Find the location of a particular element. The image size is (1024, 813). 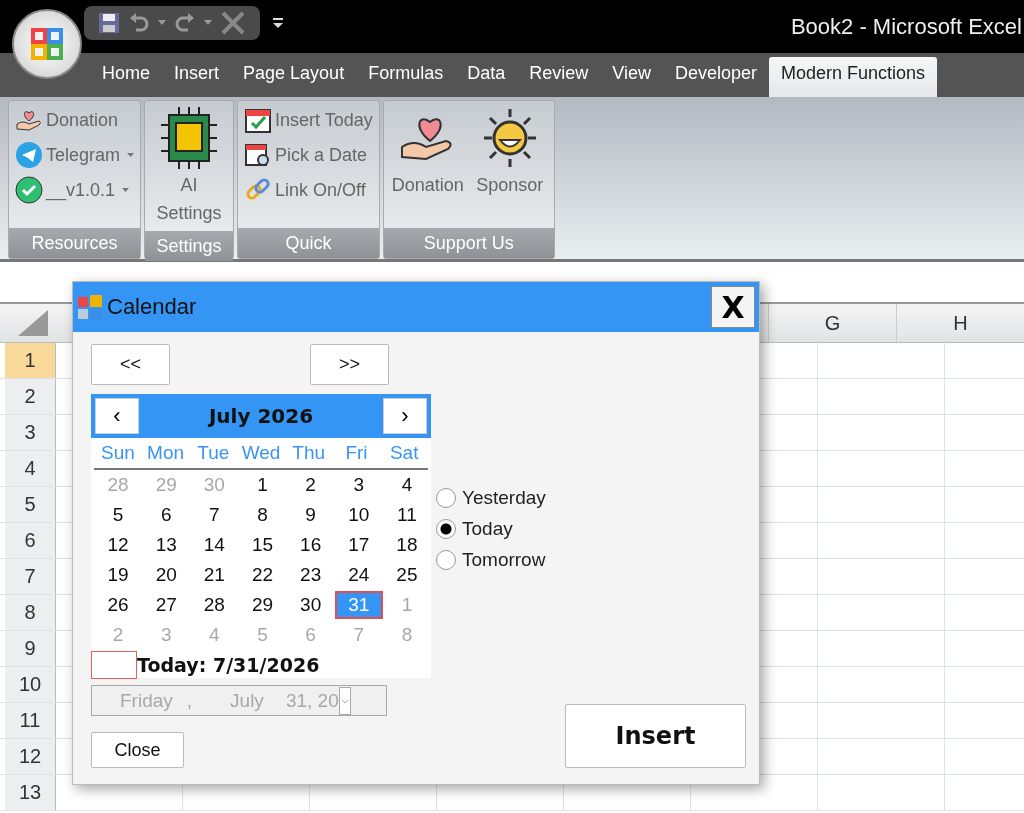

check-circle-icon is located at coordinates (29, 190).